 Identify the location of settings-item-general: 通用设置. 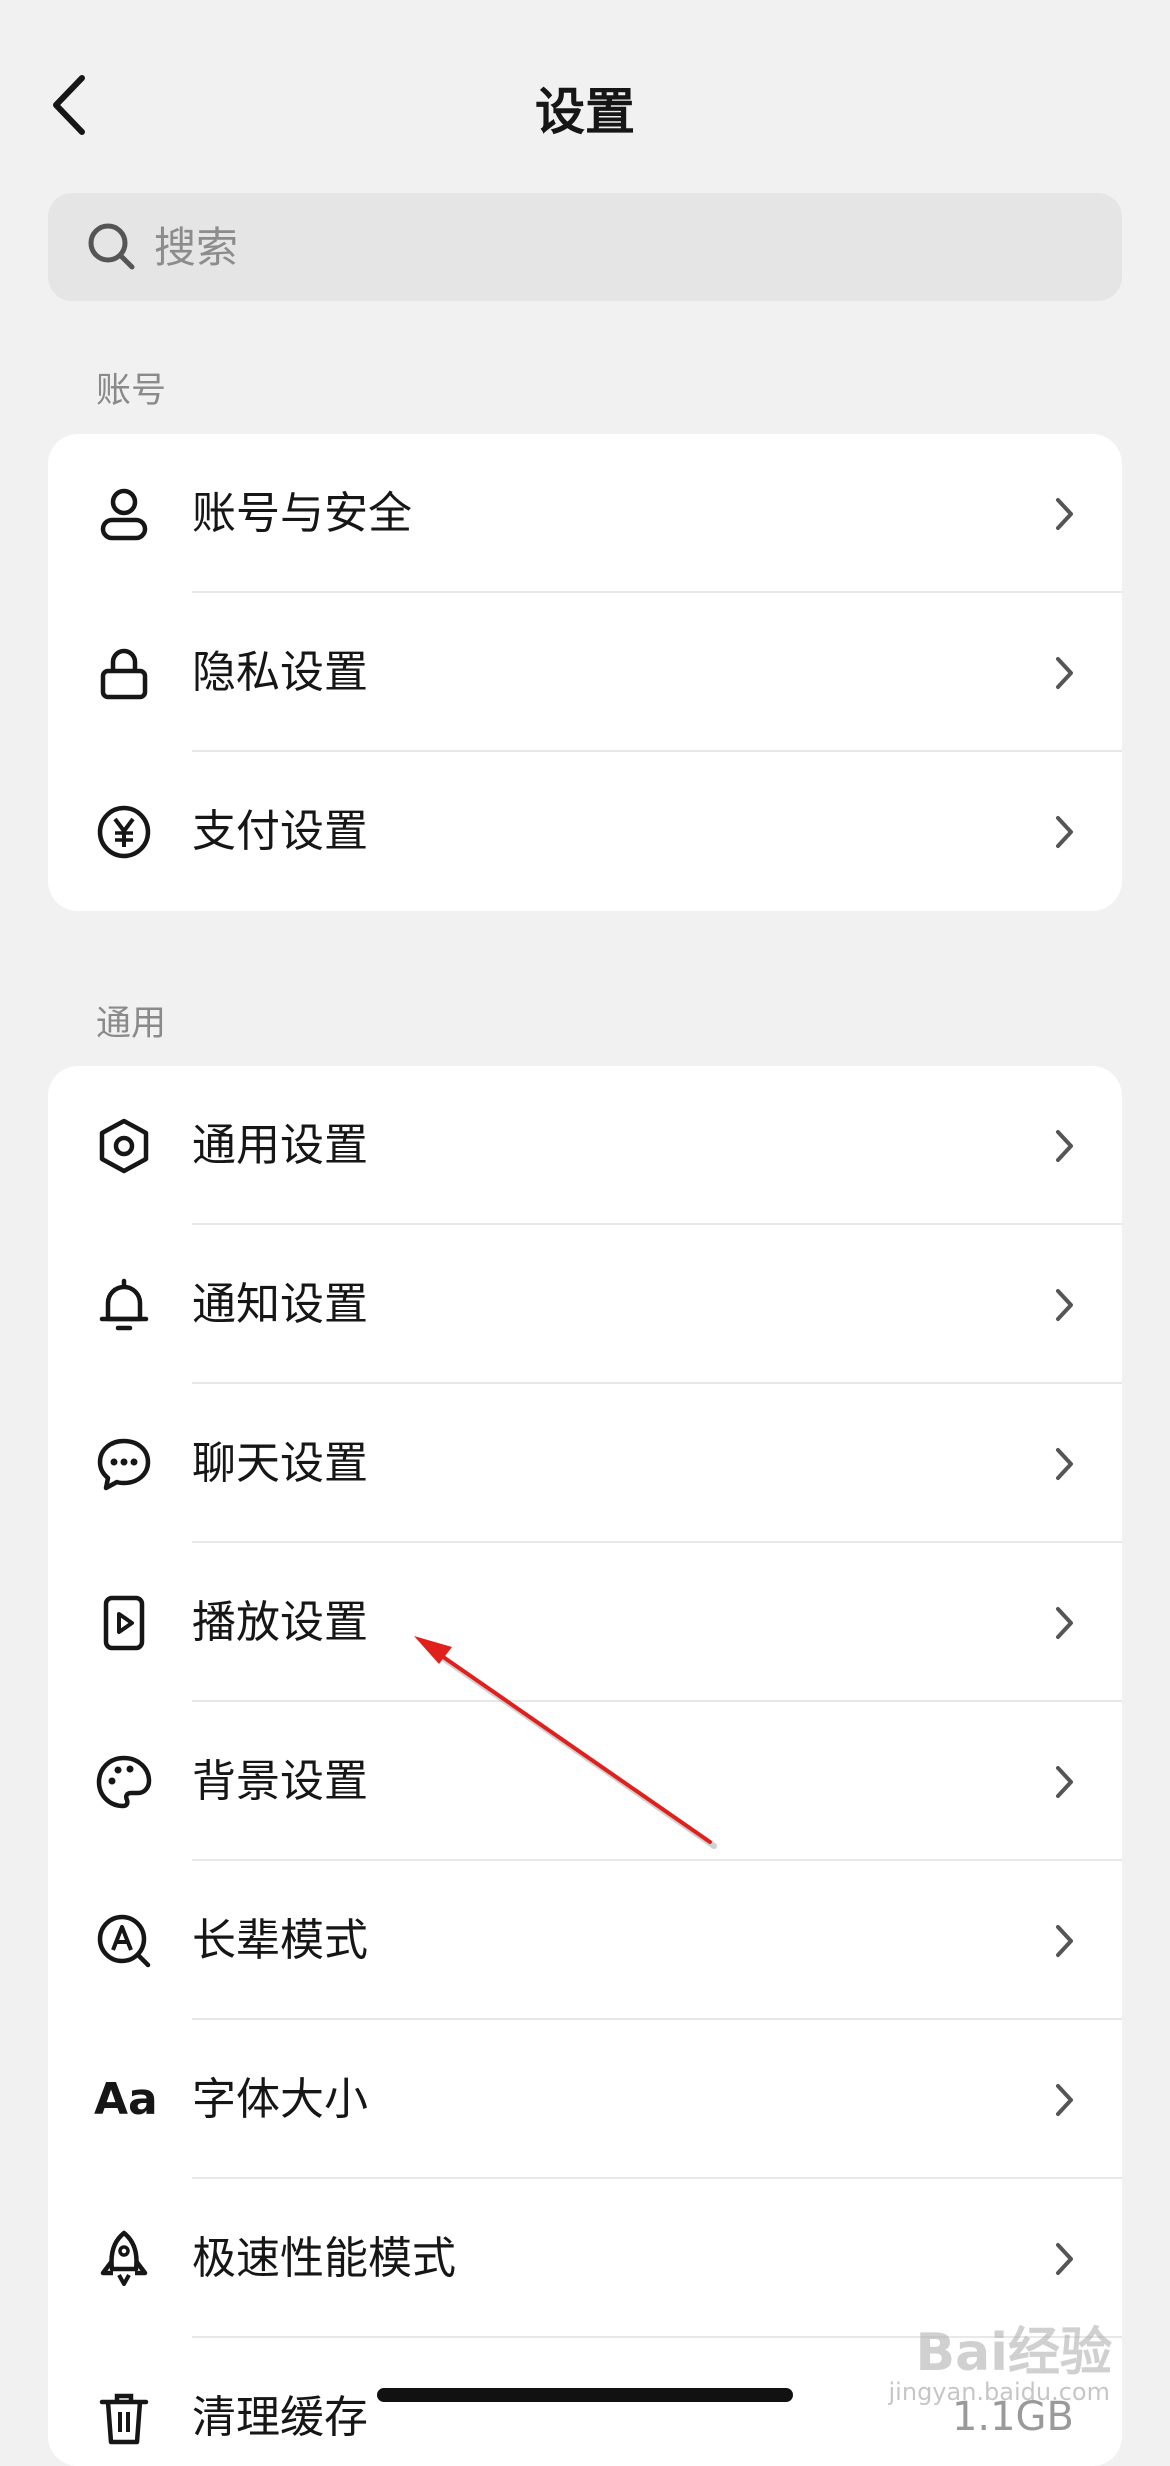
(585, 1145).